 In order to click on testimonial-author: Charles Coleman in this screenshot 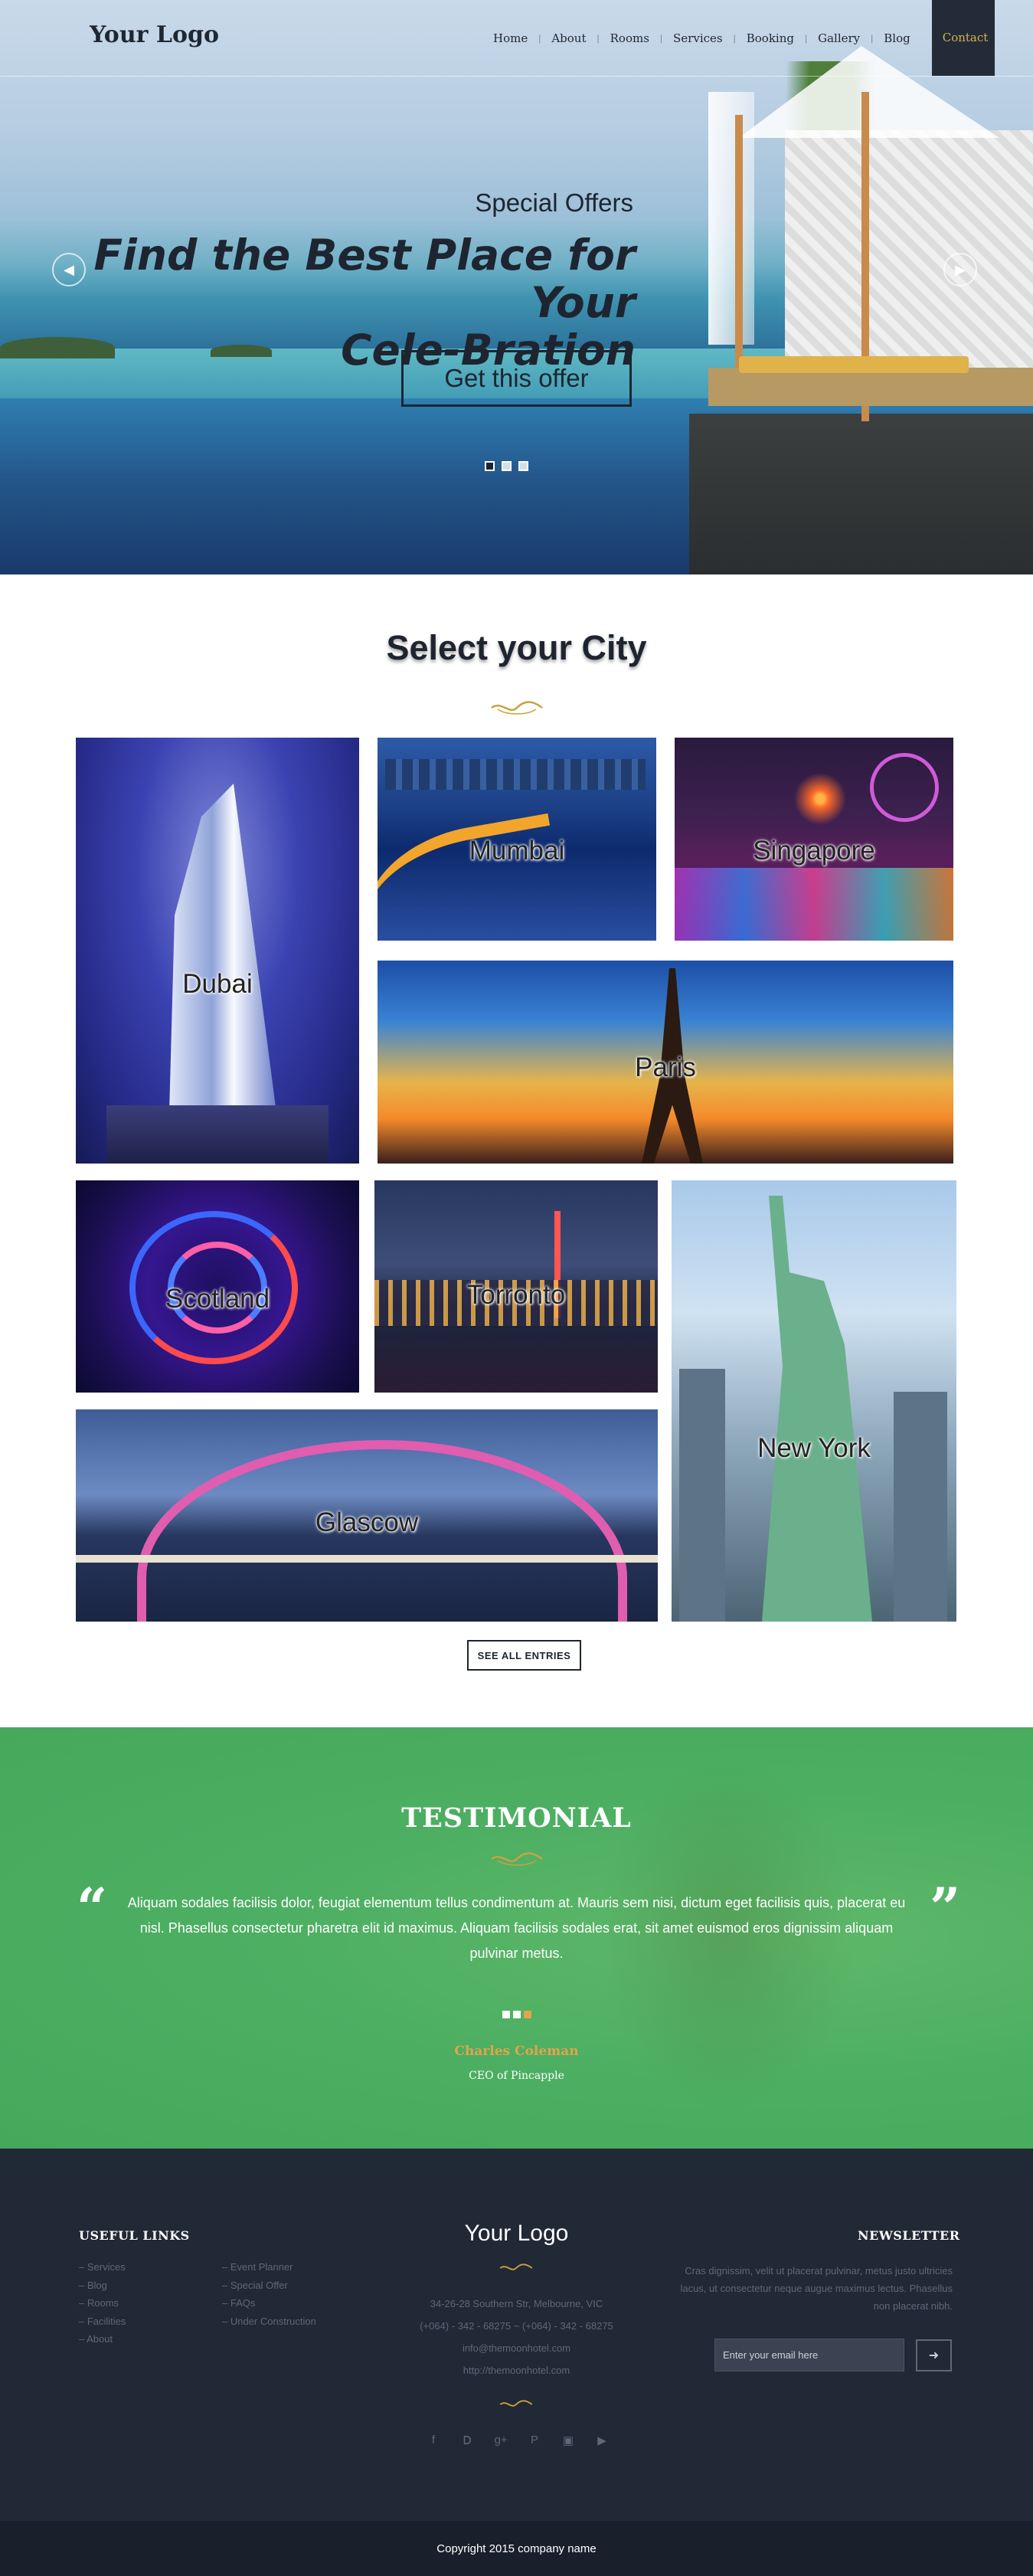, I will do `click(516, 2051)`.